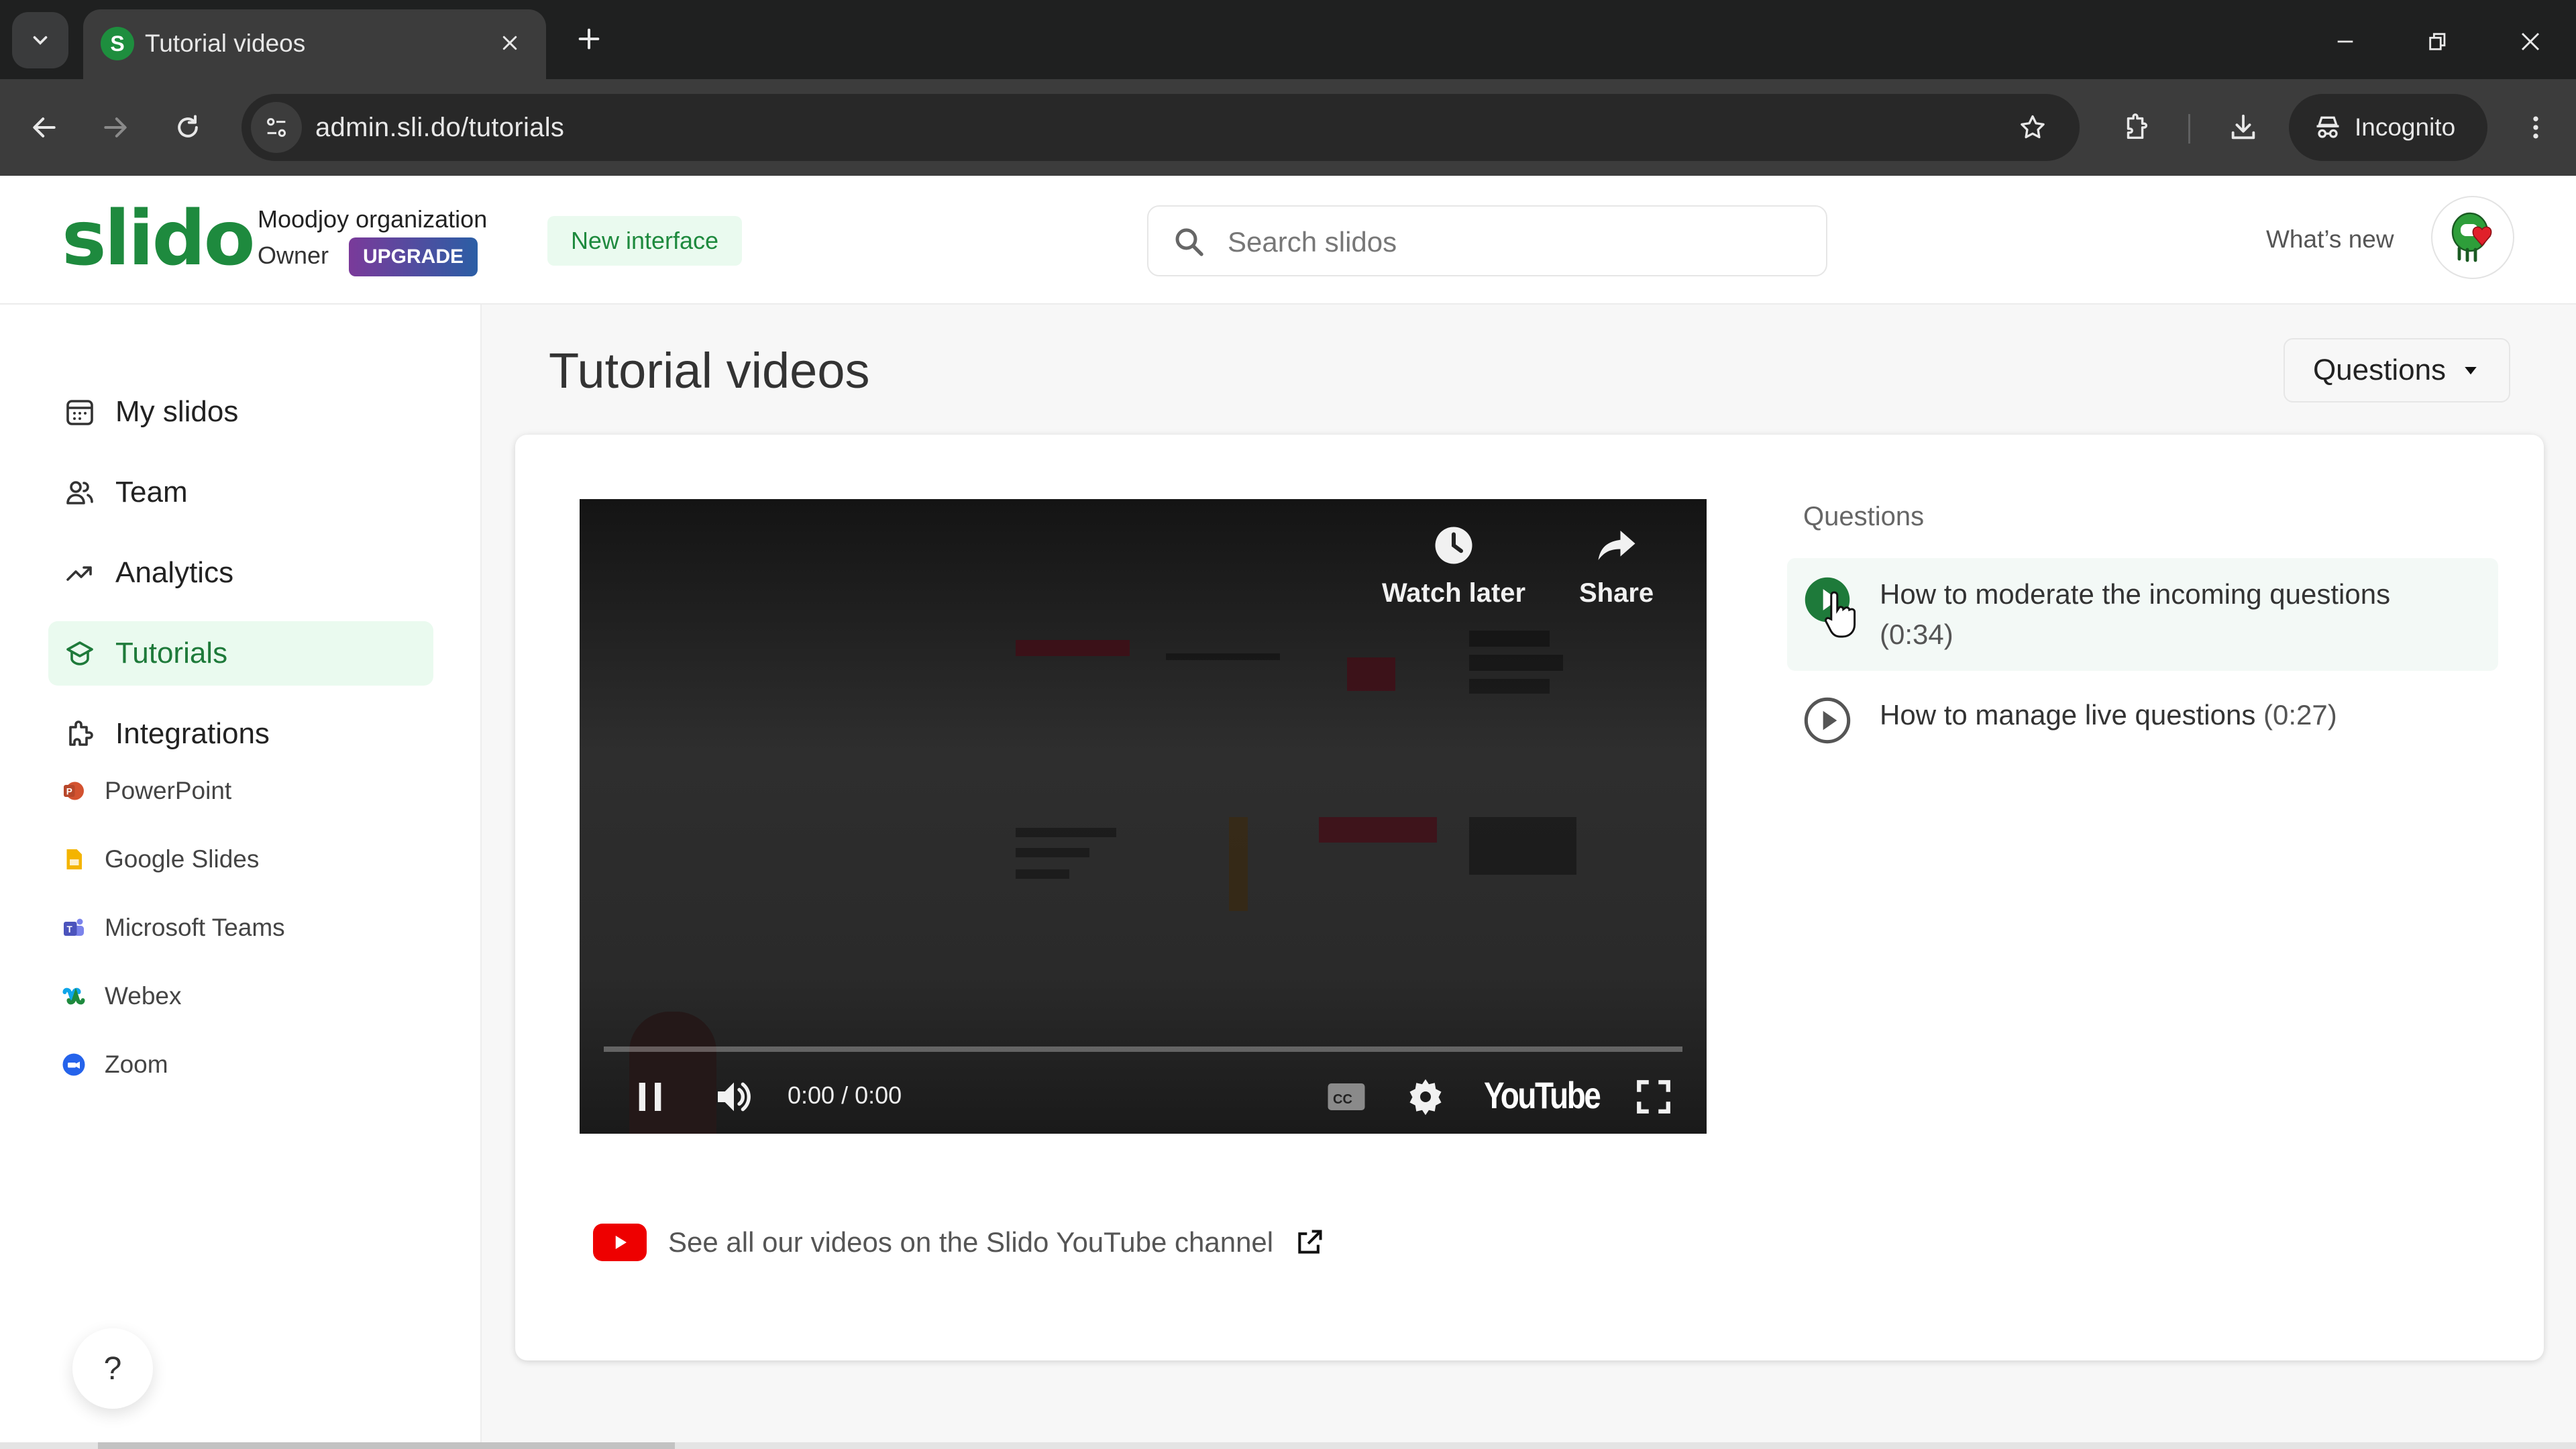 The height and width of the screenshot is (1449, 2576). Describe the element at coordinates (1616, 565) in the screenshot. I see `share-button: Share` at that location.